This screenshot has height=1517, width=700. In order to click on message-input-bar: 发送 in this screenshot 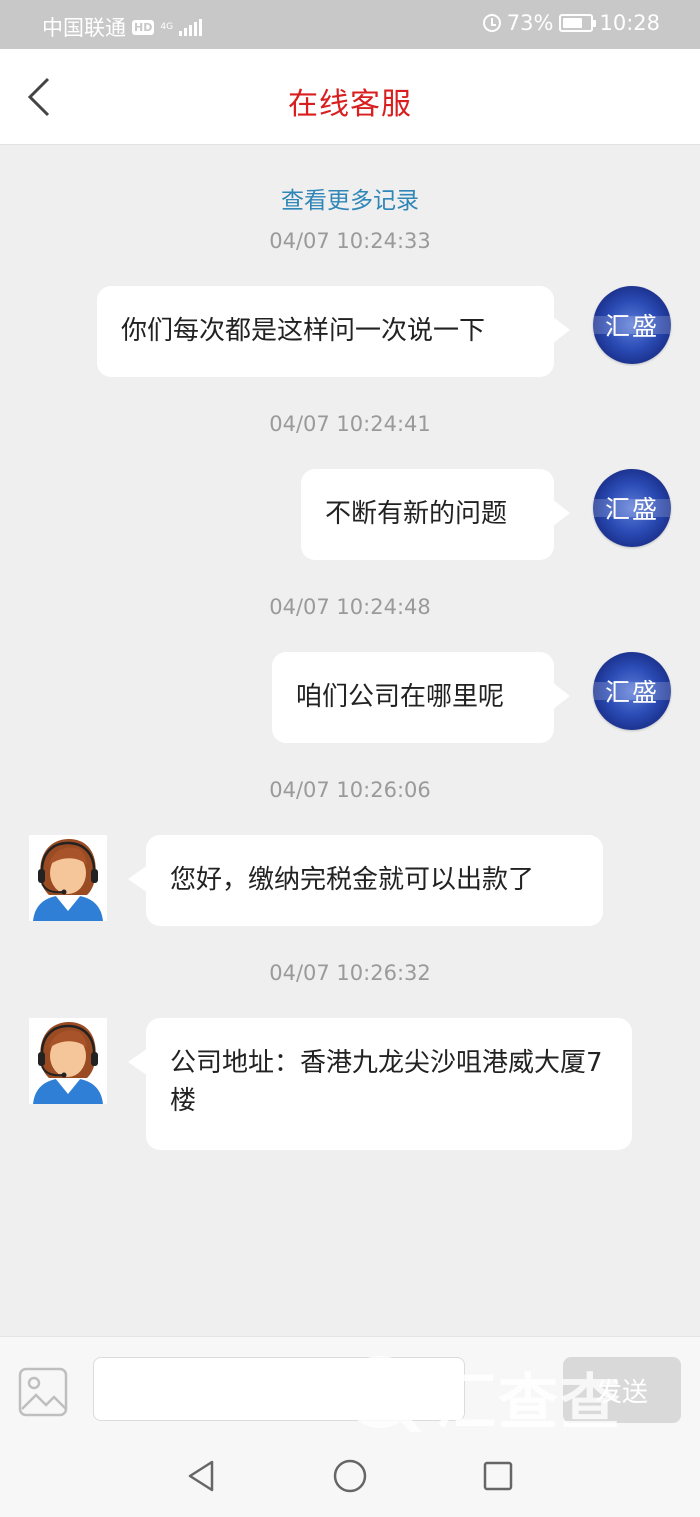, I will do `click(350, 1384)`.